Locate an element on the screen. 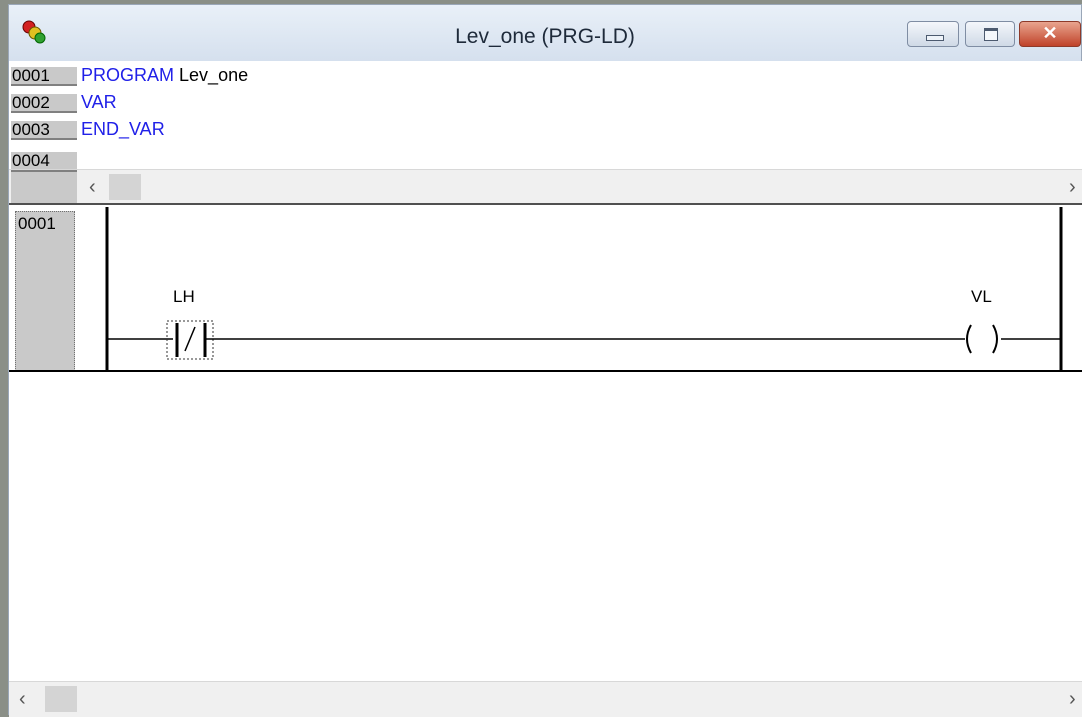 This screenshot has height=717, width=1082. coil-left-arc is located at coordinates (969, 339).